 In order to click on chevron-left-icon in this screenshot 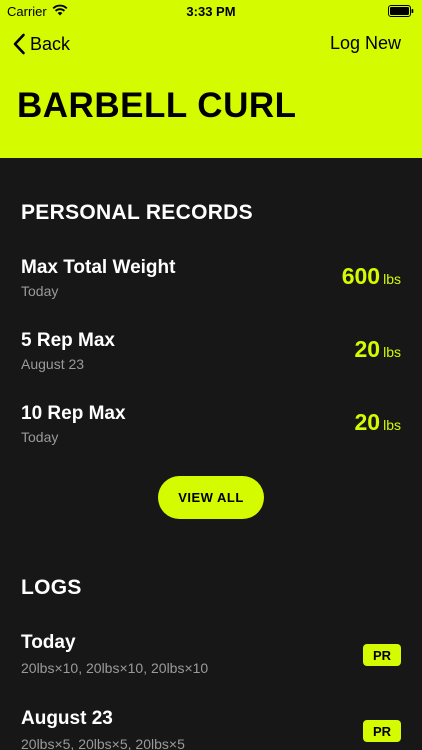, I will do `click(19, 44)`.